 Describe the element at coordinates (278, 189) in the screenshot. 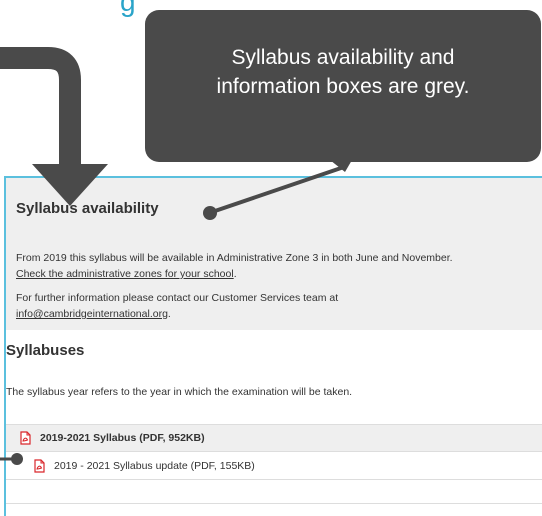

I see `connector-line` at that location.